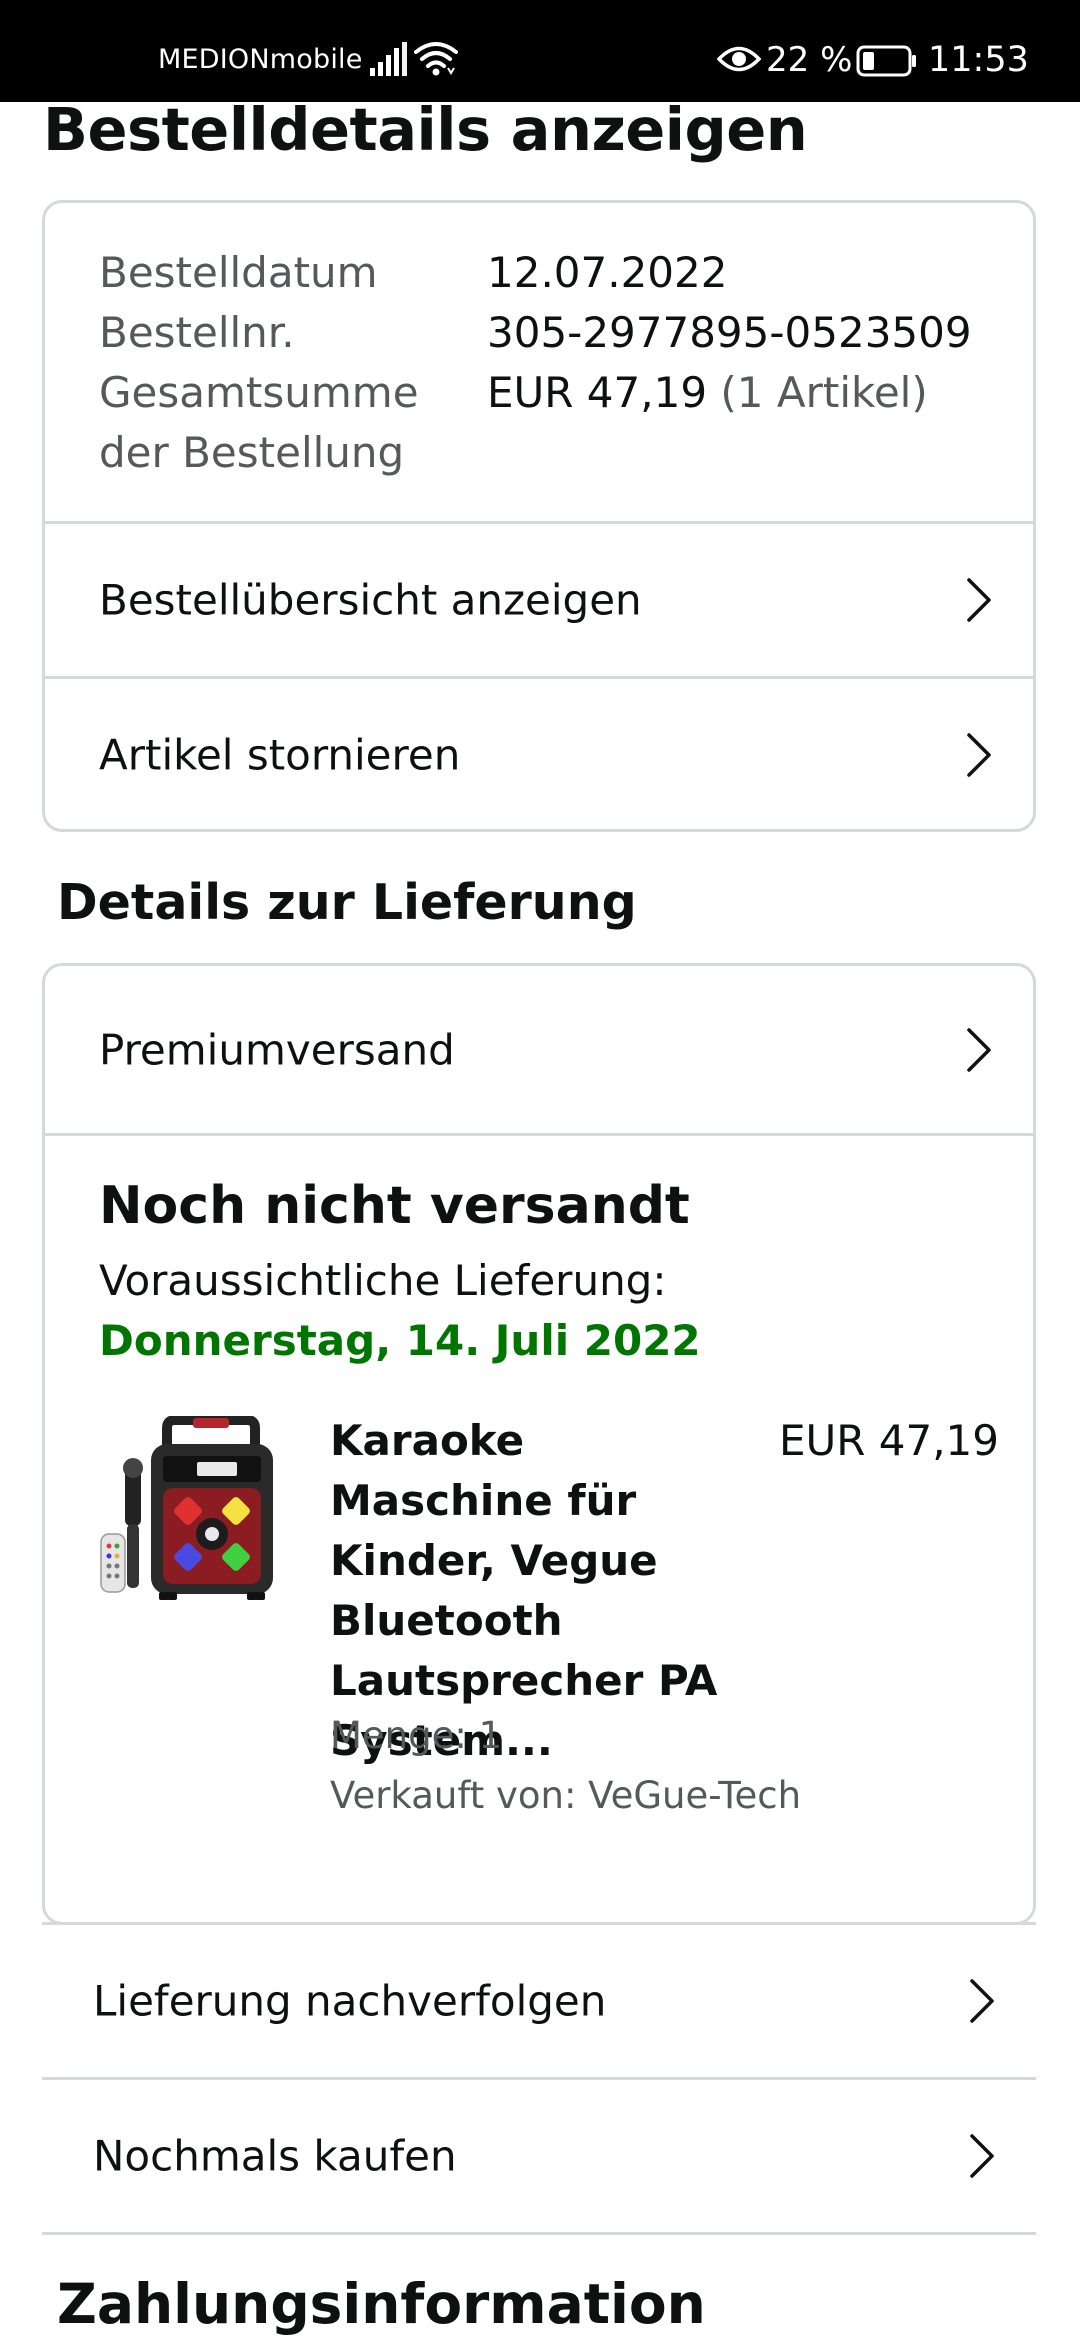 This screenshot has width=1080, height=2336. I want to click on order-total-label: Gesamtsumme der Bestellung, so click(259, 422).